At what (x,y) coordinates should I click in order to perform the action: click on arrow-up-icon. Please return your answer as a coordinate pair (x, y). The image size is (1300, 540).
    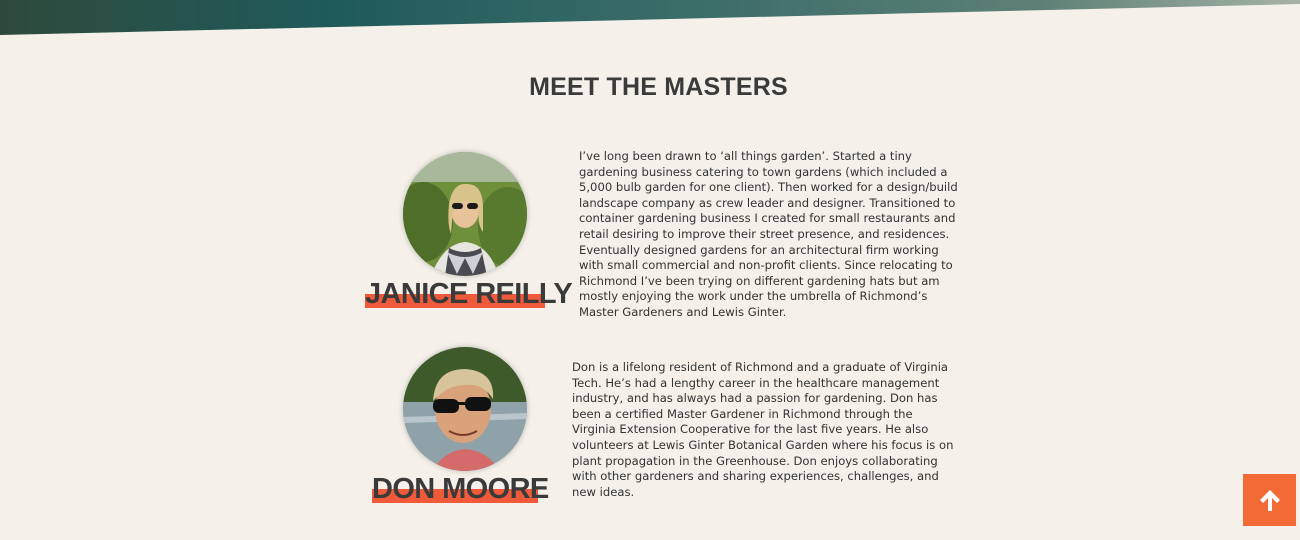
    Looking at the image, I should click on (1269, 500).